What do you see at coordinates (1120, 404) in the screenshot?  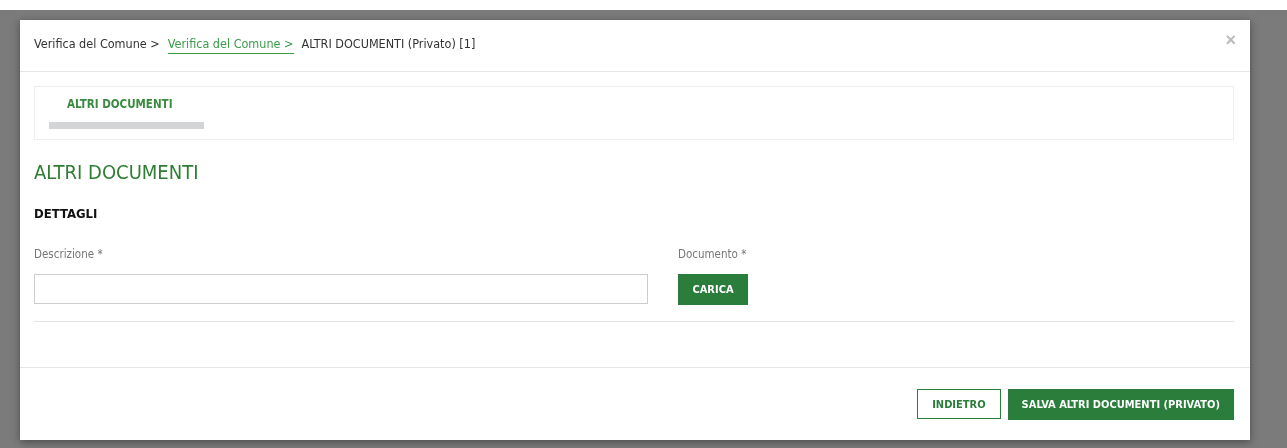 I see `save-button: SALVA ALTRI DOCUMENTI (PRIVATO)` at bounding box center [1120, 404].